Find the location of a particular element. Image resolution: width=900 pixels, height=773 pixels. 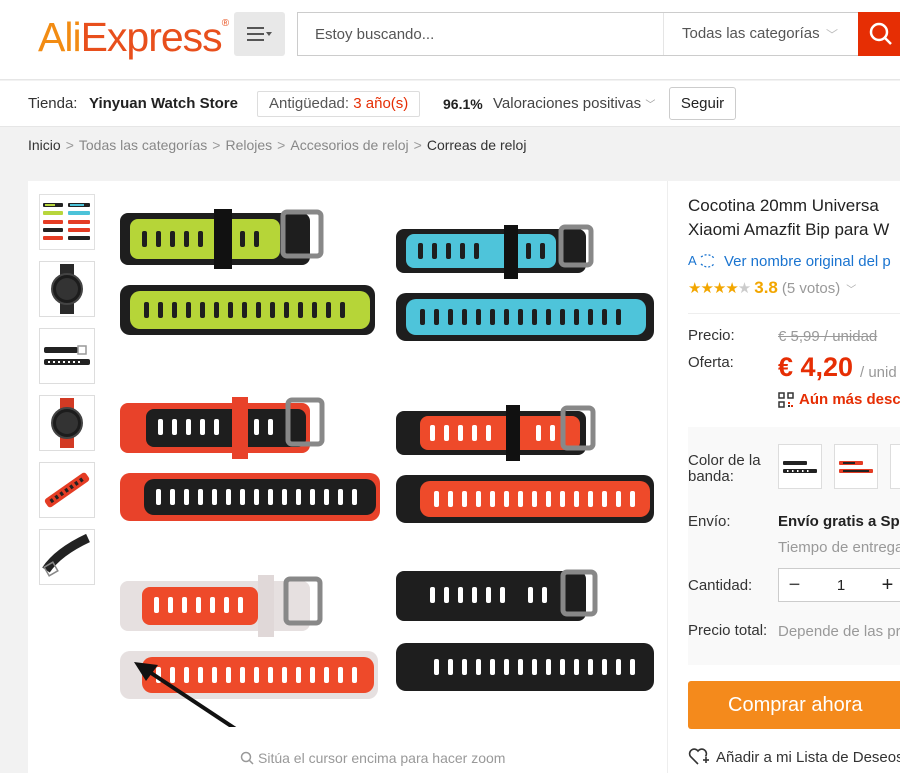

total-price-value: Depende de las pr is located at coordinates (839, 631).